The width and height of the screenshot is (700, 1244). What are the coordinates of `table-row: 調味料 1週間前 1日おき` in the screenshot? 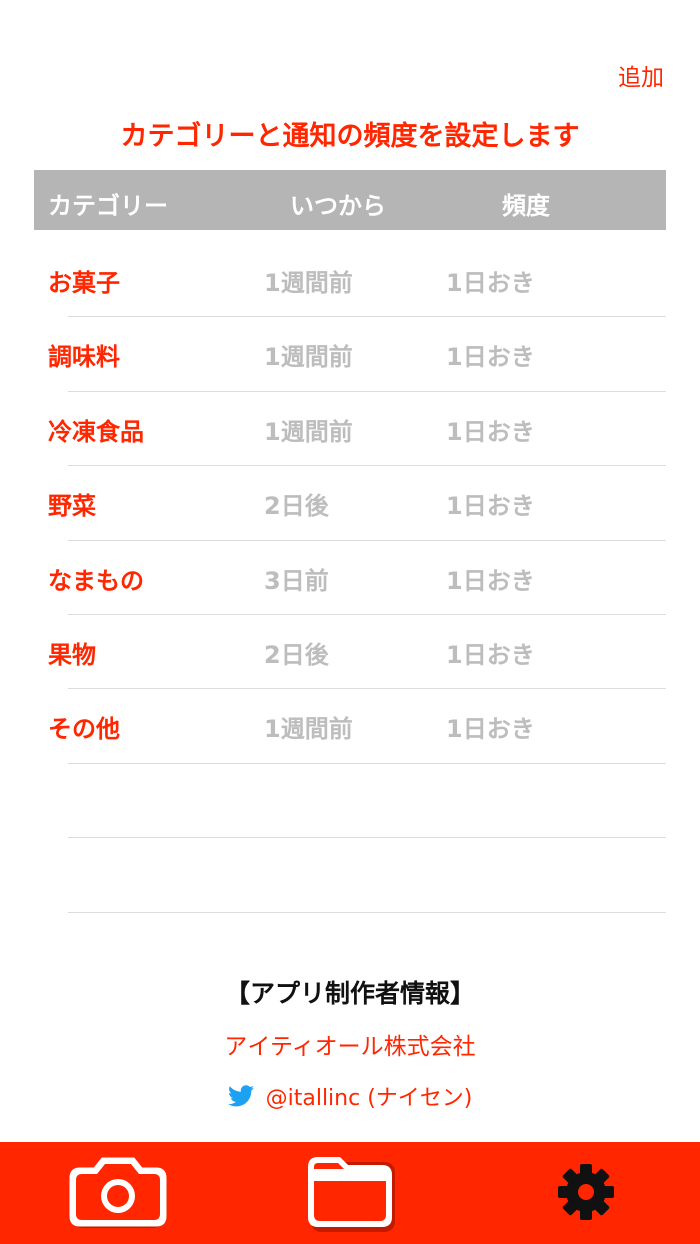 It's located at (350, 355).